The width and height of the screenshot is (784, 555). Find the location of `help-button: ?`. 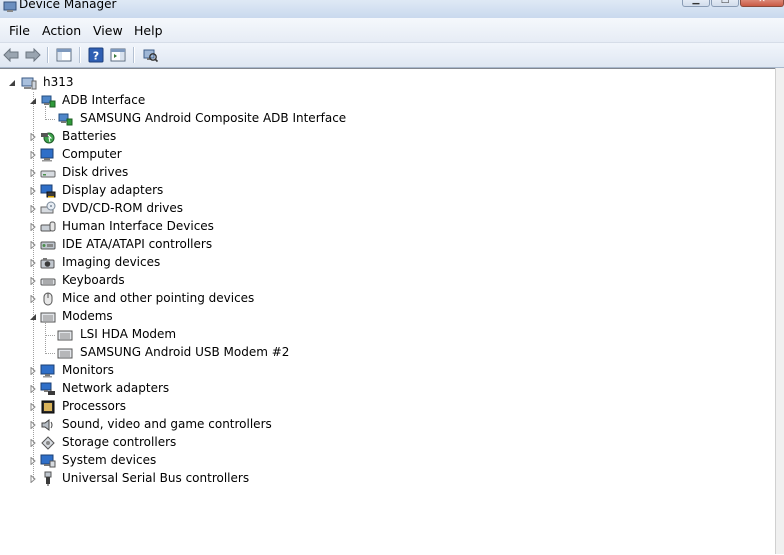

help-button: ? is located at coordinates (96, 54).